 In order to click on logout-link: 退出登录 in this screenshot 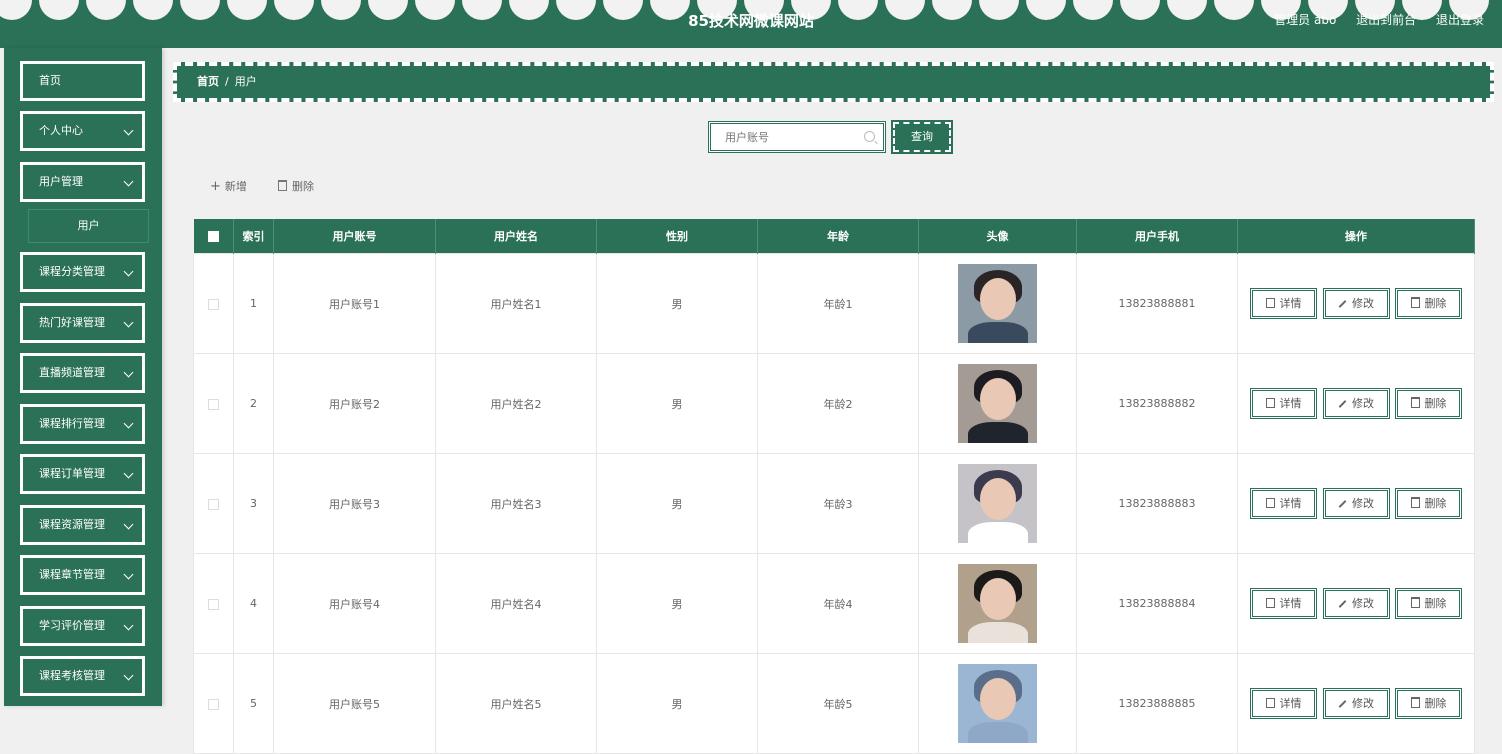, I will do `click(1460, 20)`.